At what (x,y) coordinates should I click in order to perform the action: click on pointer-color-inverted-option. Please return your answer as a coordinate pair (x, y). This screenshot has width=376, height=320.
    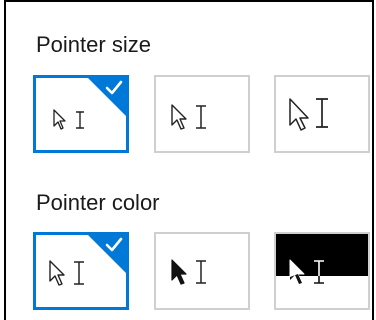
    Looking at the image, I should click on (322, 271).